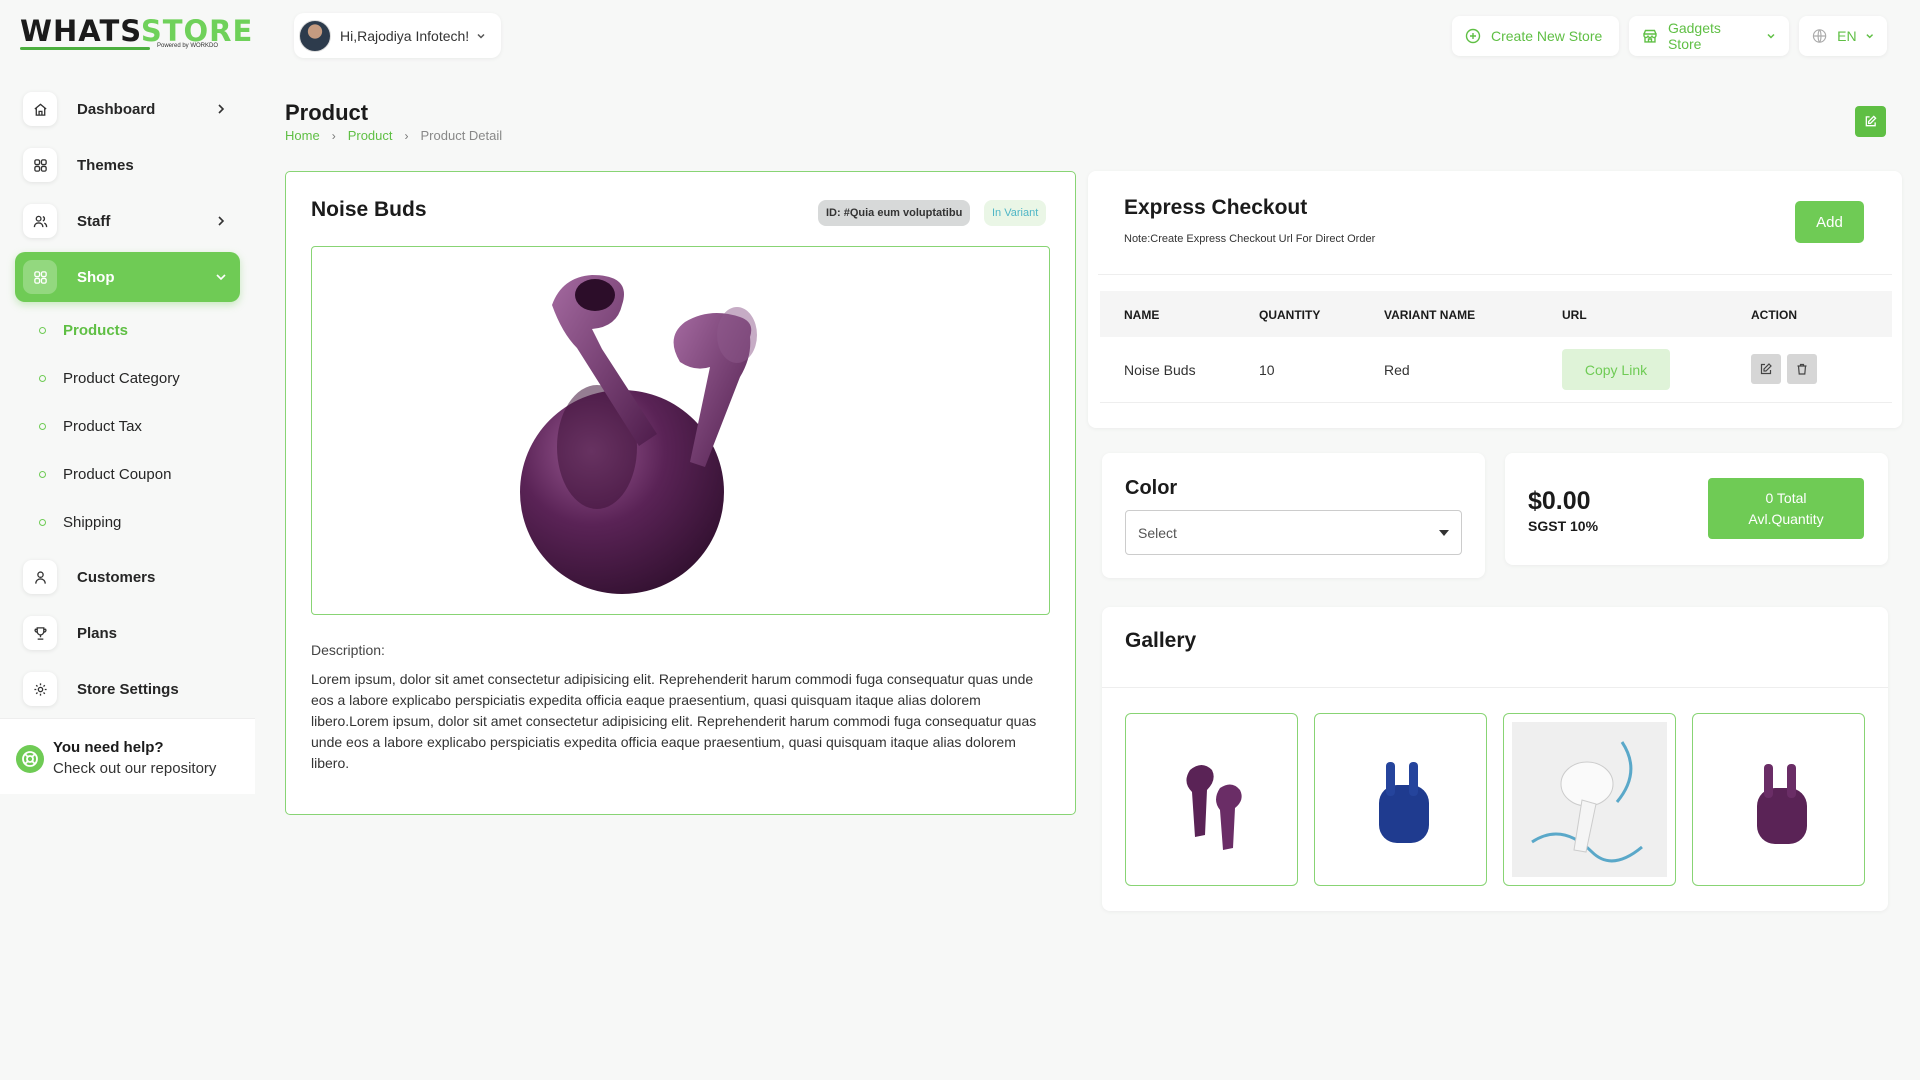 This screenshot has height=1080, width=1920. I want to click on edit-product-button, so click(1870, 121).